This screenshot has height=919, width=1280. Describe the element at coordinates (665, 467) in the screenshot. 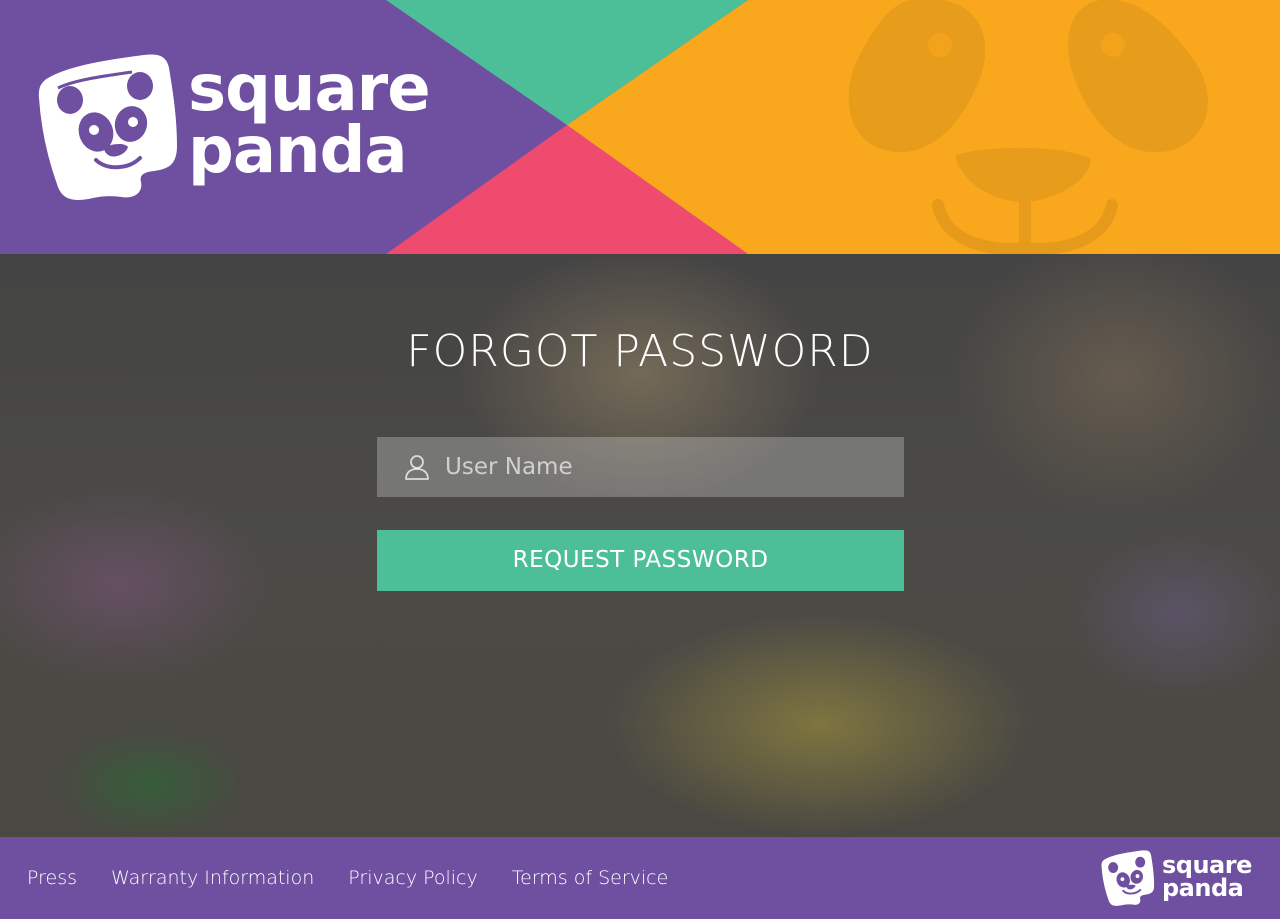

I see `username-input` at that location.